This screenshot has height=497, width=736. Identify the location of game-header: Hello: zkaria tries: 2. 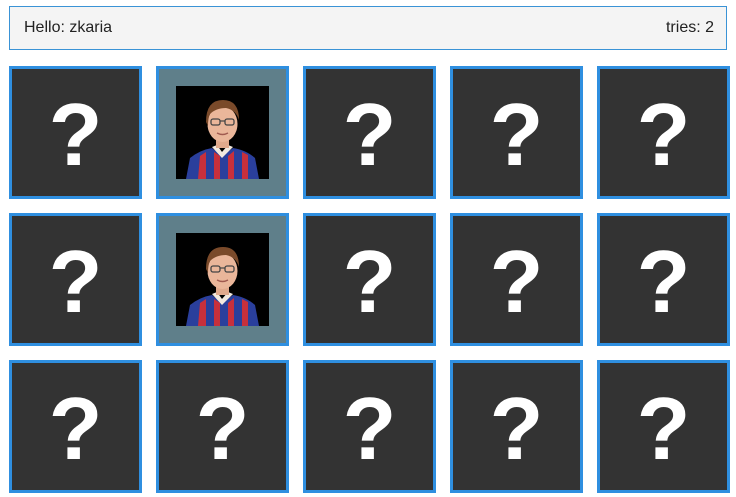
(368, 28).